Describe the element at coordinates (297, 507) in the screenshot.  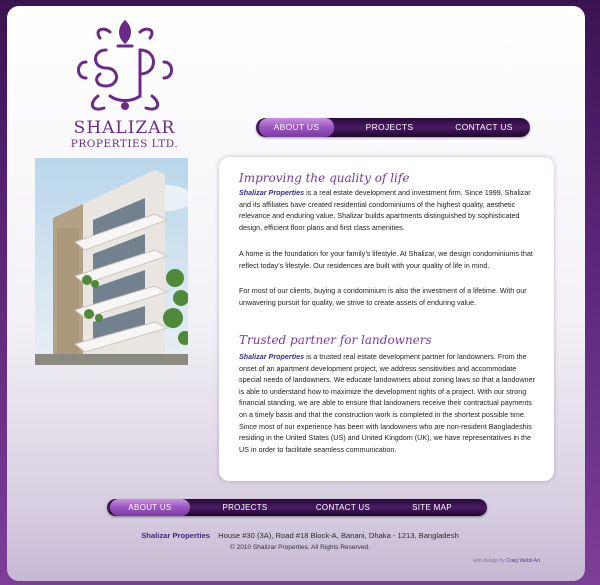
I see `bottom-nav: ABOUT US PROJECTS CONTACT US SITE MAP` at that location.